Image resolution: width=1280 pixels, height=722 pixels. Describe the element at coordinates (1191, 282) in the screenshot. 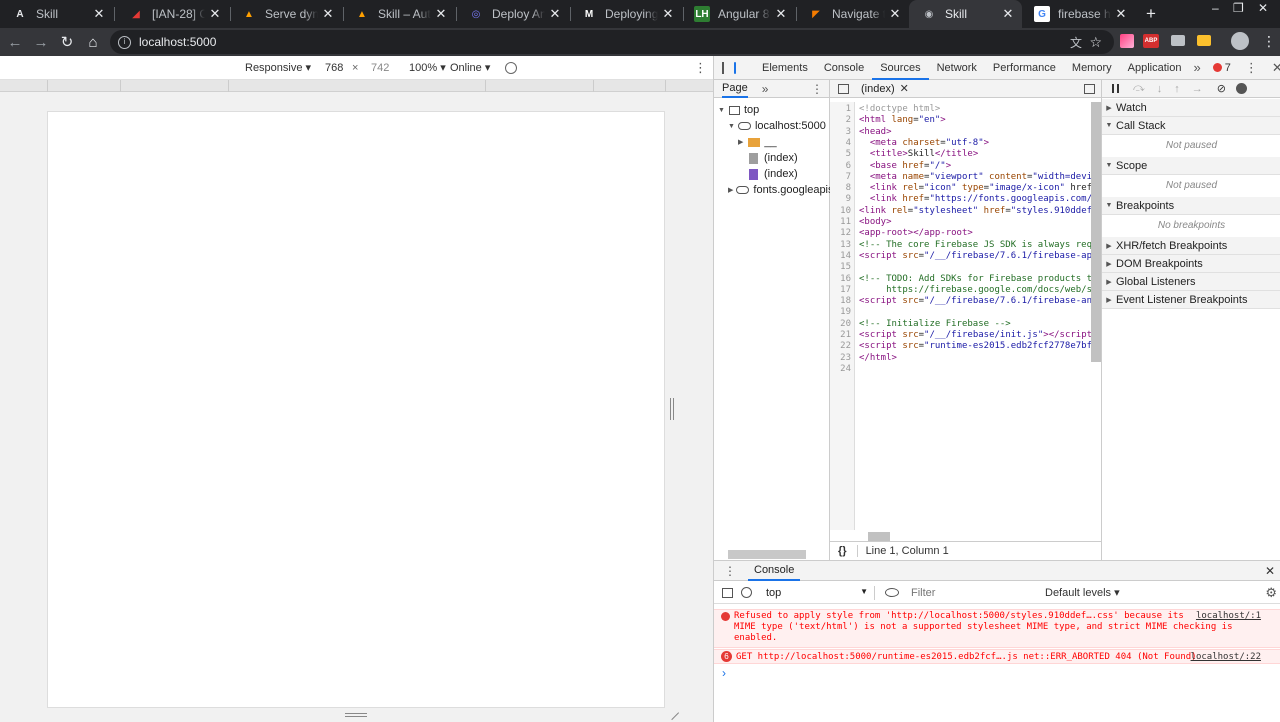

I see `section-global-listeners: ▶ Global Listeners` at that location.